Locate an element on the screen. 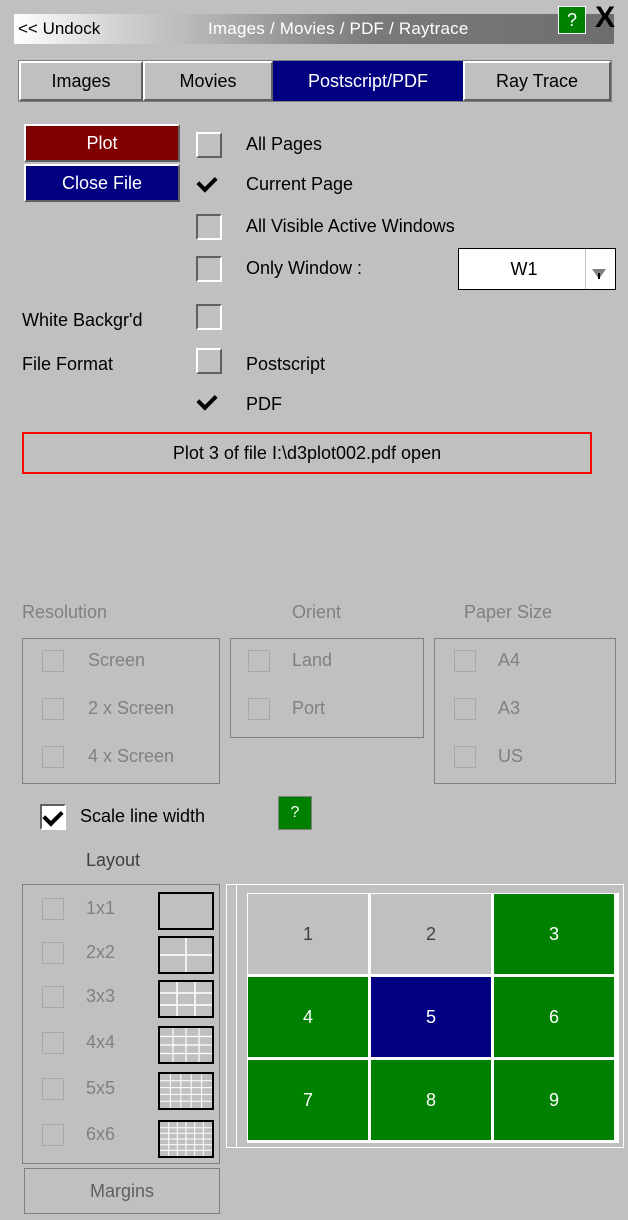 Image resolution: width=628 pixels, height=1220 pixels. margins-button: Margins is located at coordinates (122, 1191).